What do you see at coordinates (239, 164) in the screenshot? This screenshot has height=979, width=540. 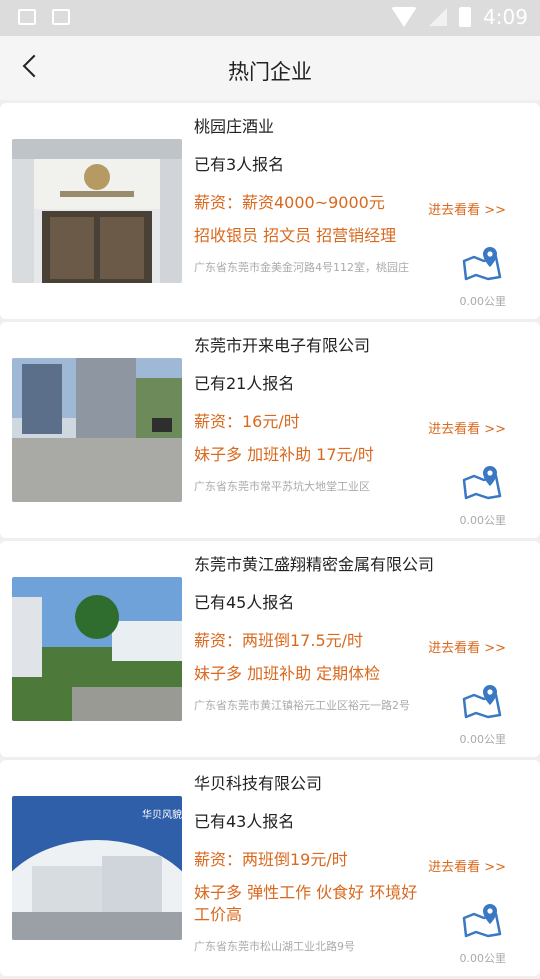 I see `signup-count: 已有3人报名` at bounding box center [239, 164].